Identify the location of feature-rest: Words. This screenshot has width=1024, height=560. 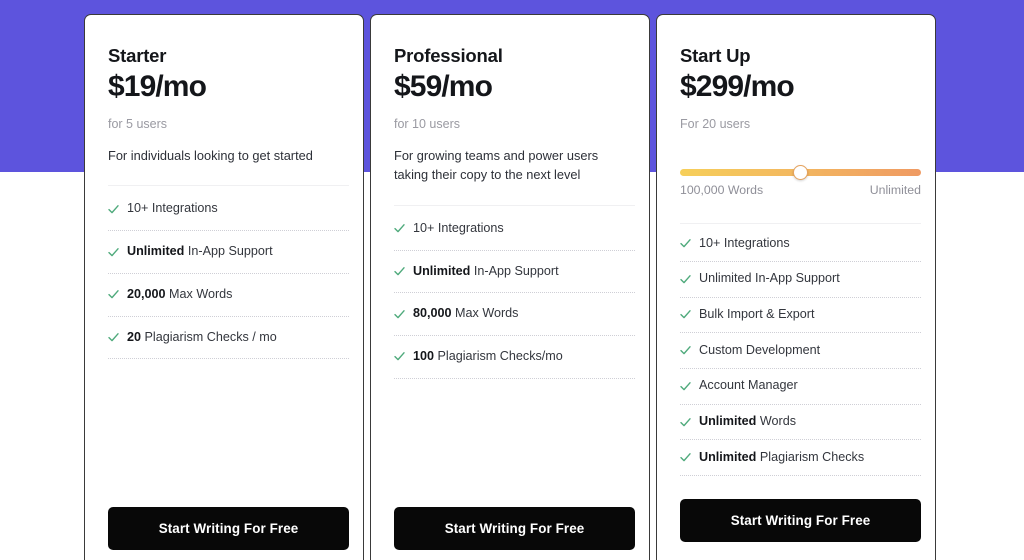
(776, 421).